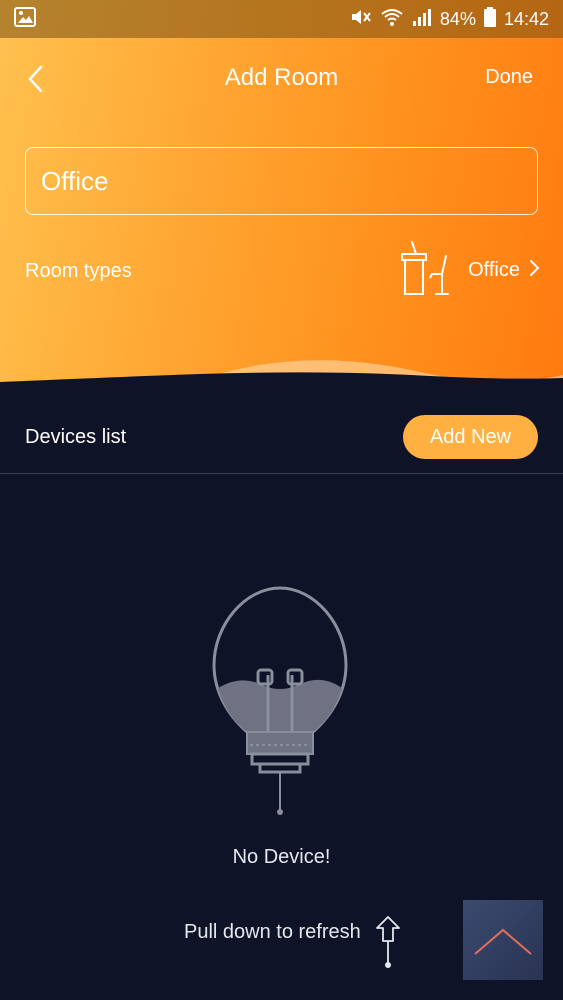 This screenshot has height=1000, width=563. Describe the element at coordinates (282, 270) in the screenshot. I see `room-types-row: Room types Office` at that location.